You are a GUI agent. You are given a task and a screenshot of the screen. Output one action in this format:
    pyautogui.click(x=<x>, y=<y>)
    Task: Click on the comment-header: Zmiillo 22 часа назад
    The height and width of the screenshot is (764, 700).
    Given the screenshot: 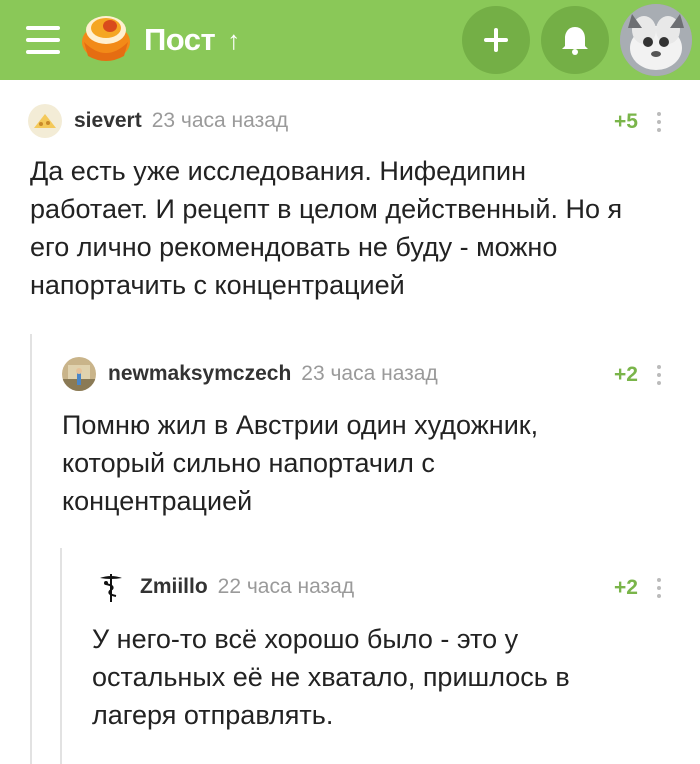 What is the action you would take?
    pyautogui.click(x=224, y=587)
    